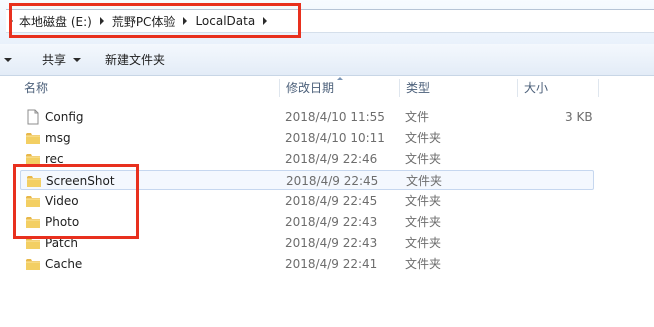 The height and width of the screenshot is (327, 654). What do you see at coordinates (77, 59) in the screenshot?
I see `share-dropdown-icon` at bounding box center [77, 59].